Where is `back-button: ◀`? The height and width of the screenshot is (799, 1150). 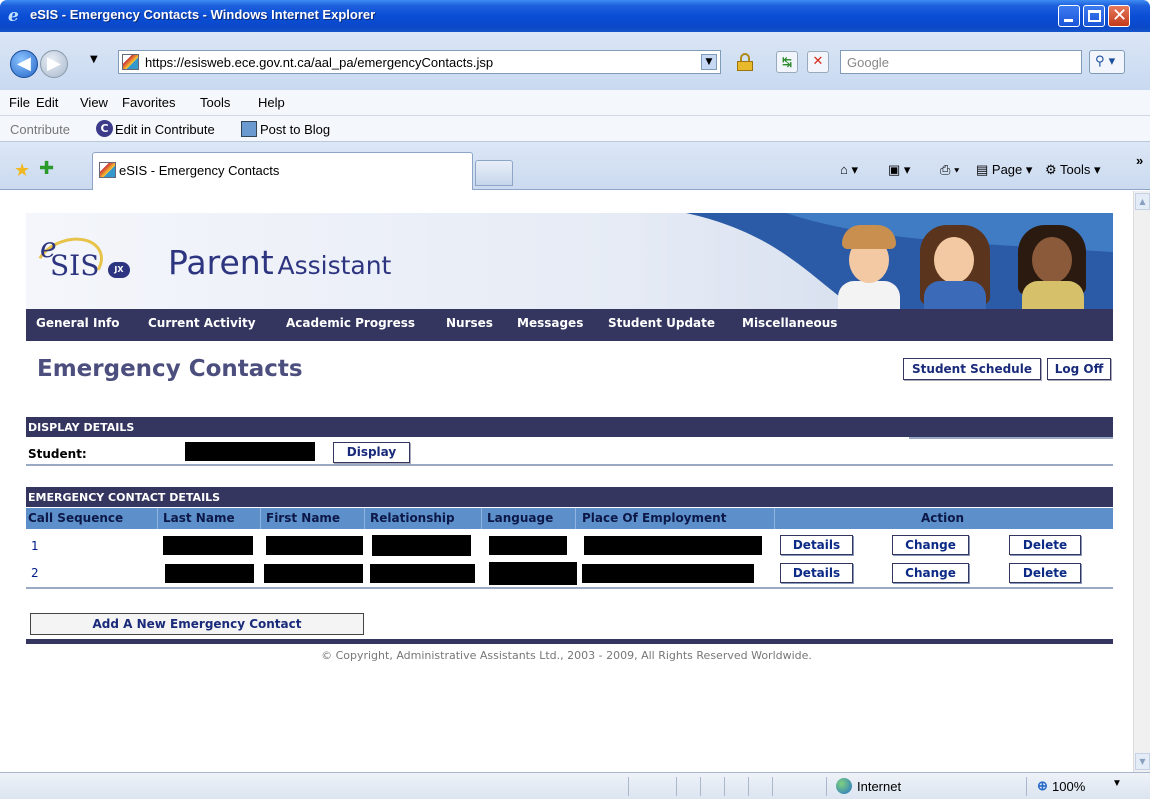 back-button: ◀ is located at coordinates (24, 64).